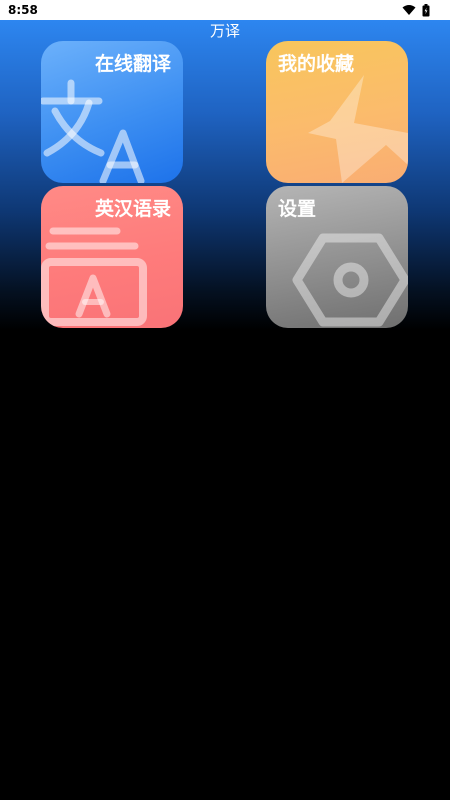 Image resolution: width=450 pixels, height=800 pixels. Describe the element at coordinates (112, 112) in the screenshot. I see `tile-online-translate: 在线翻译` at that location.